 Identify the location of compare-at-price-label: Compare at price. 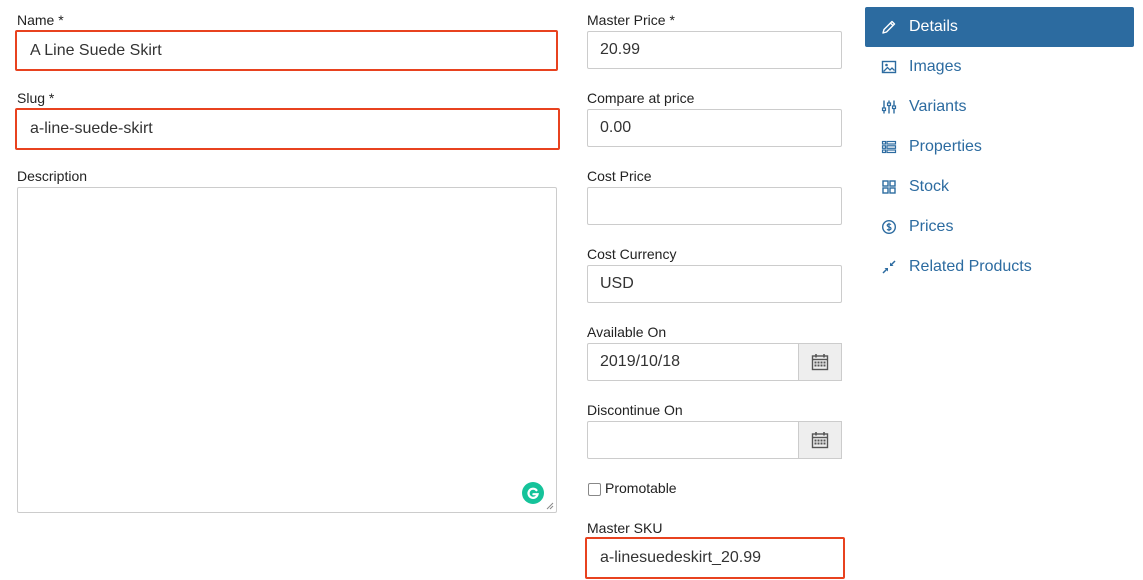
(641, 98).